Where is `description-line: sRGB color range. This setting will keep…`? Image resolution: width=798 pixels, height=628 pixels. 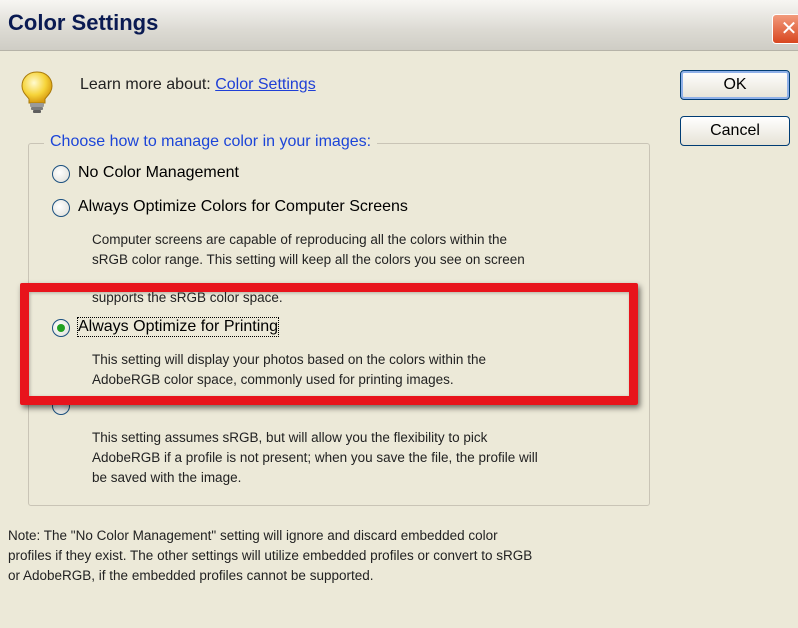 description-line: sRGB color range. This setting will keep… is located at coordinates (308, 259).